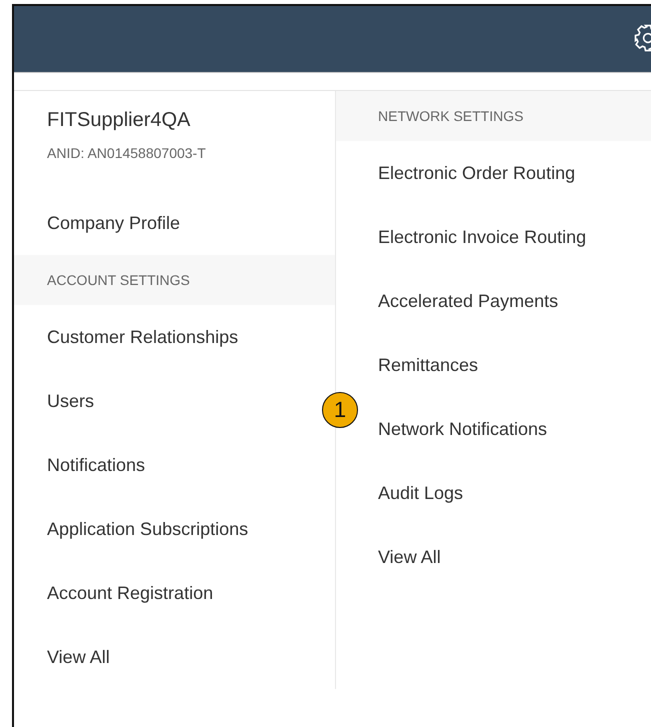 This screenshot has height=727, width=651. I want to click on menu-link: Accelerated Payments, so click(468, 301).